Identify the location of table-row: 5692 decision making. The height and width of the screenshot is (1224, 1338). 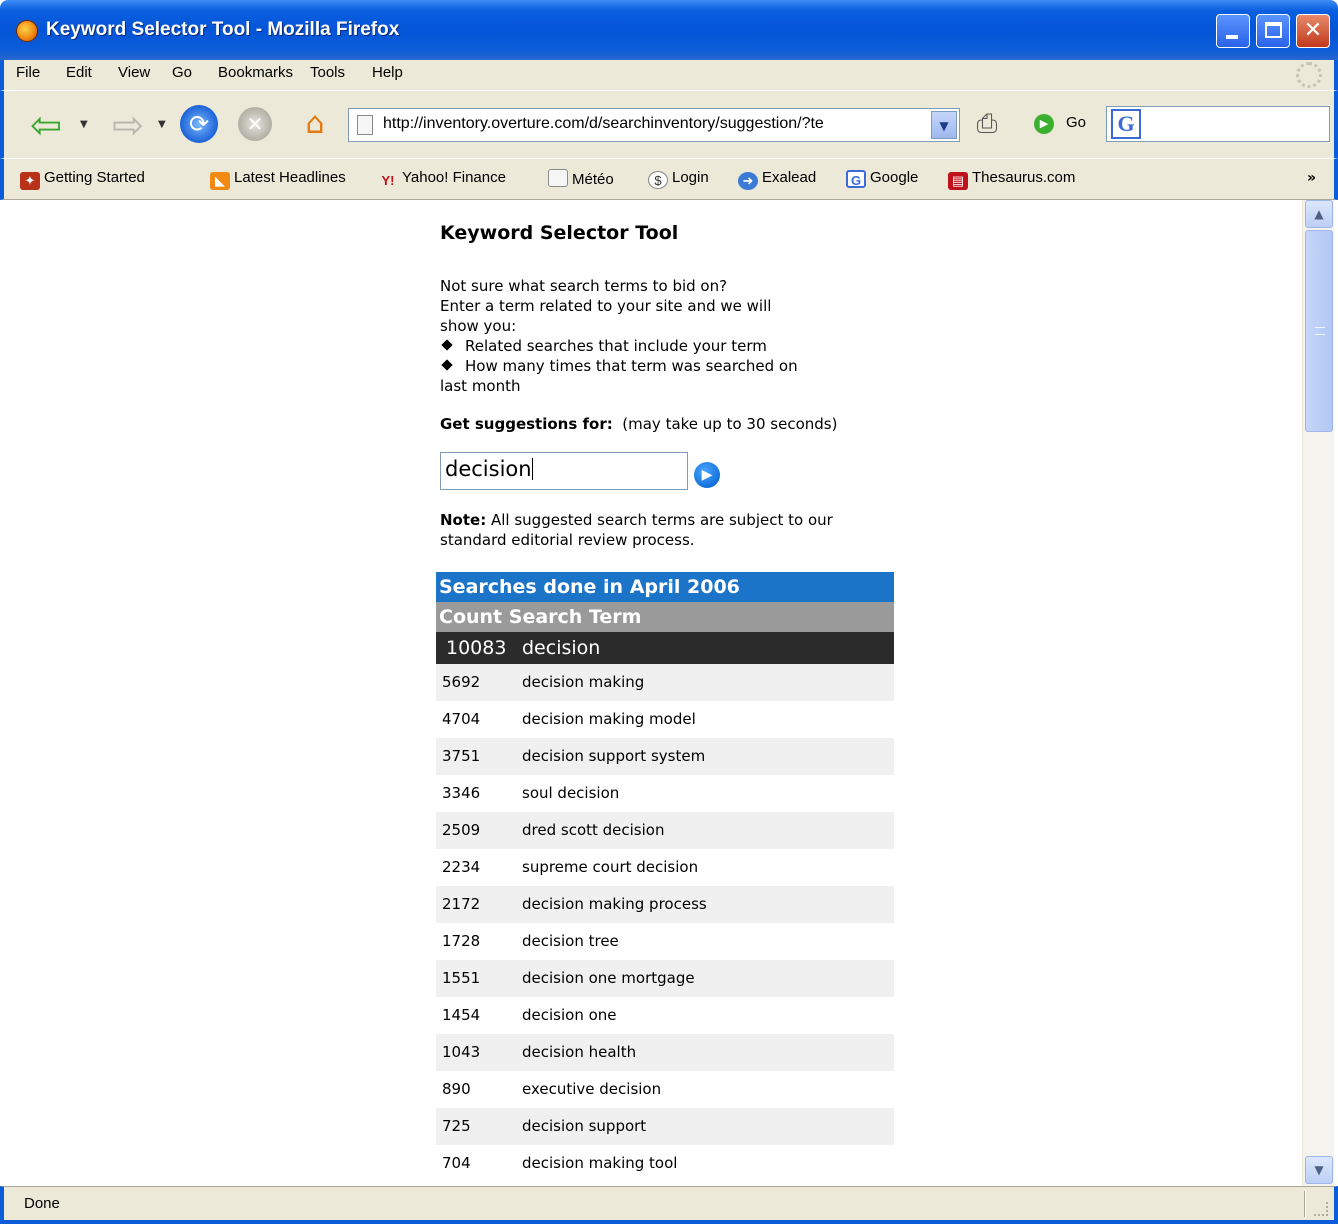
(665, 682).